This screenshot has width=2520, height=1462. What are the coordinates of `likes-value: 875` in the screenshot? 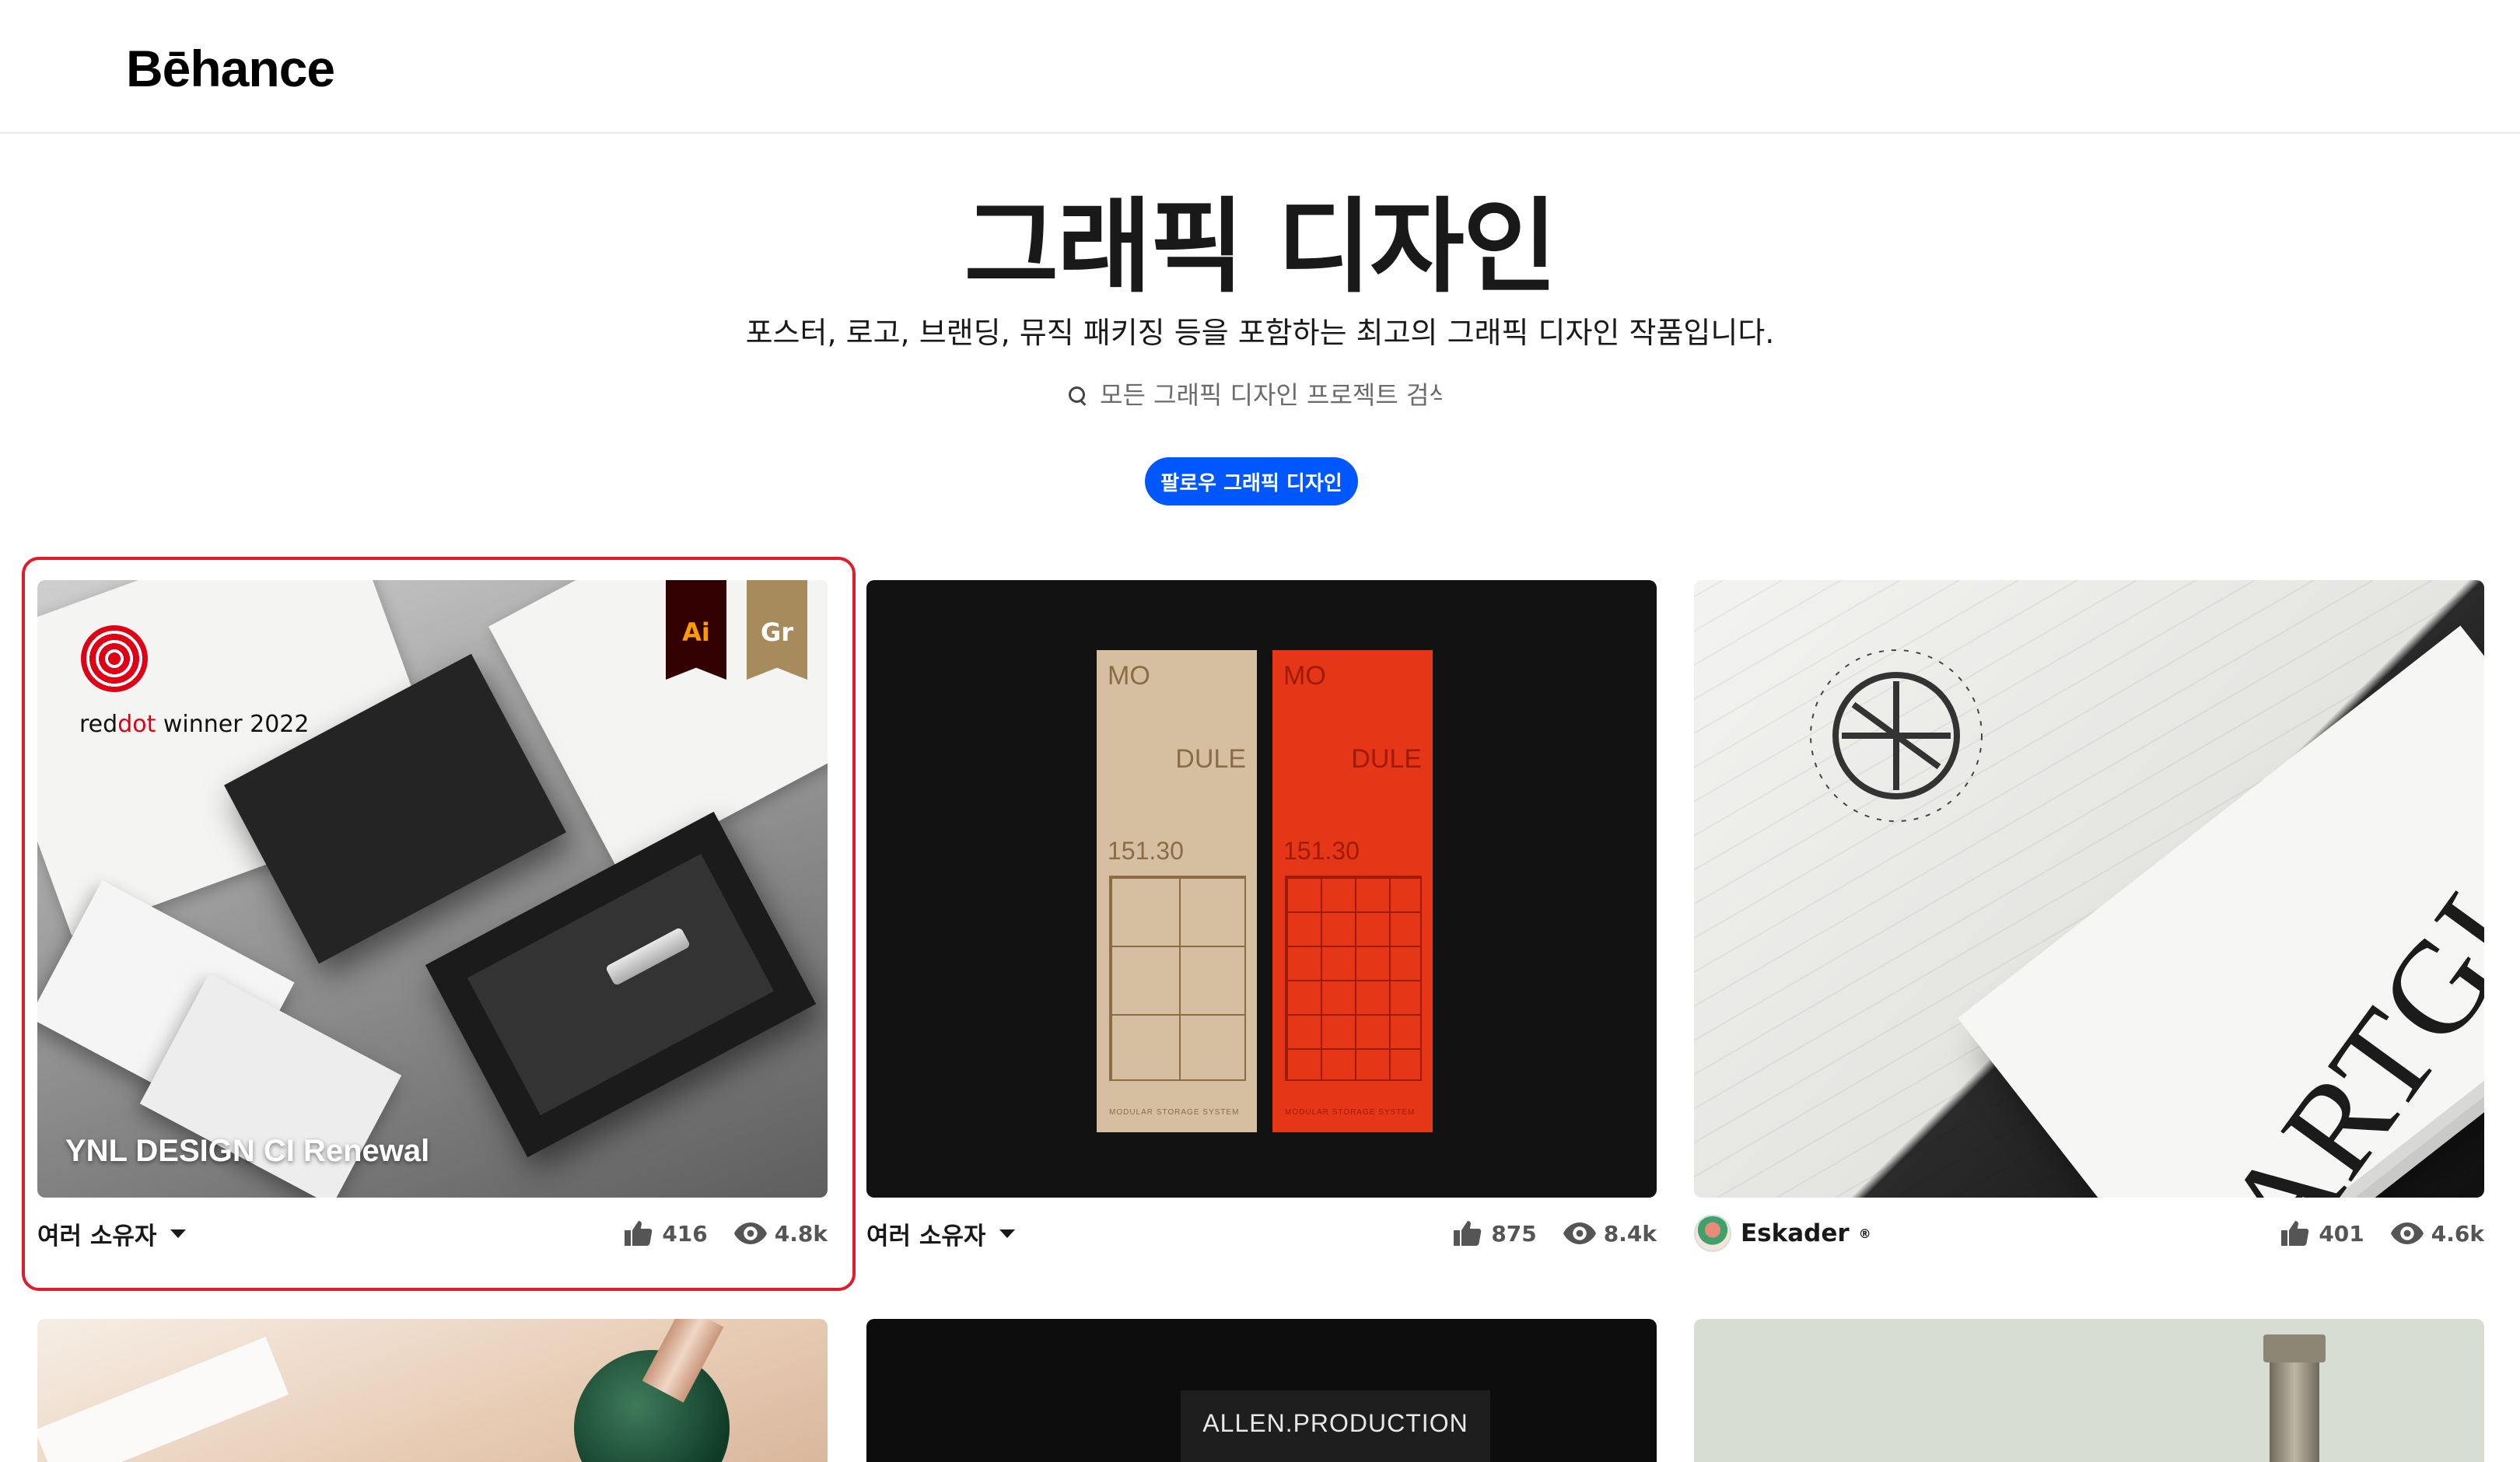 It's located at (1514, 1233).